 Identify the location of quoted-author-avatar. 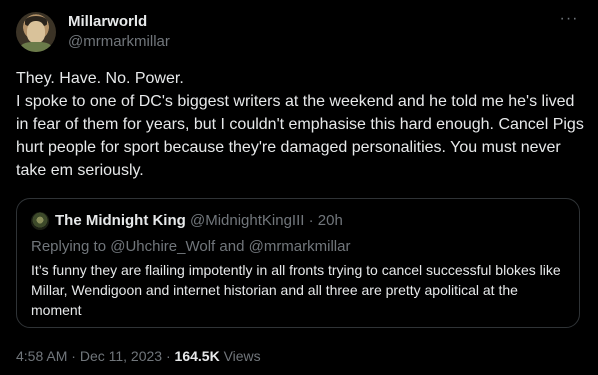
(40, 221).